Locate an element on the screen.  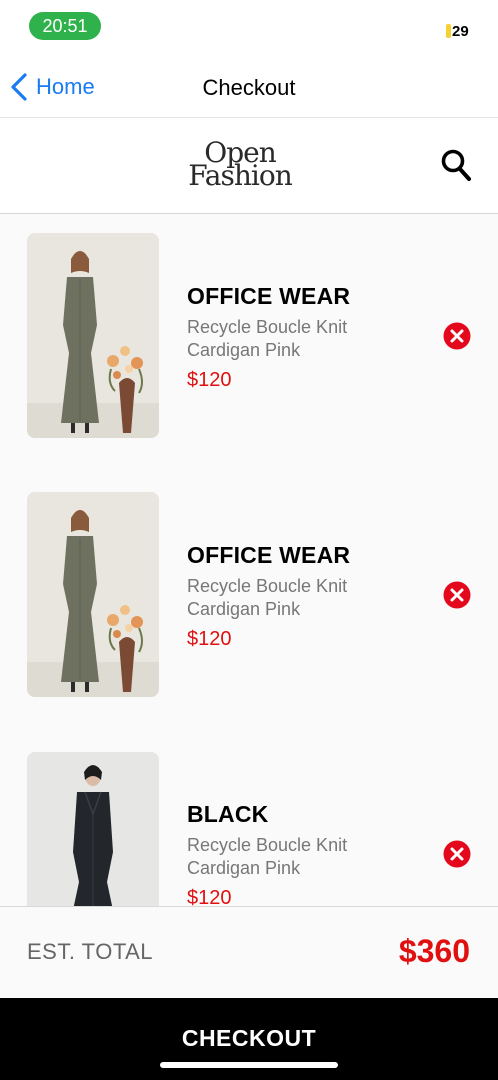
logo-line2: Fashion is located at coordinates (240, 175).